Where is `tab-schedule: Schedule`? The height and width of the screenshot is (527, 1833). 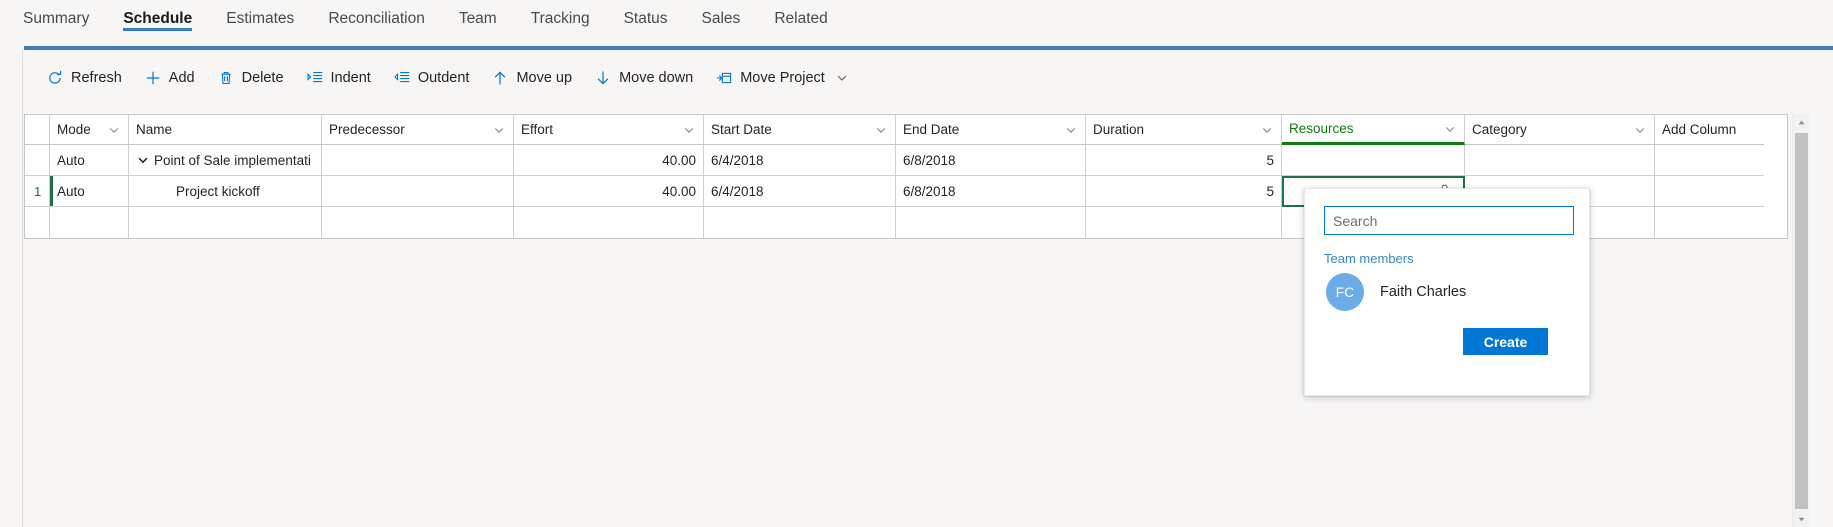 tab-schedule: Schedule is located at coordinates (157, 20).